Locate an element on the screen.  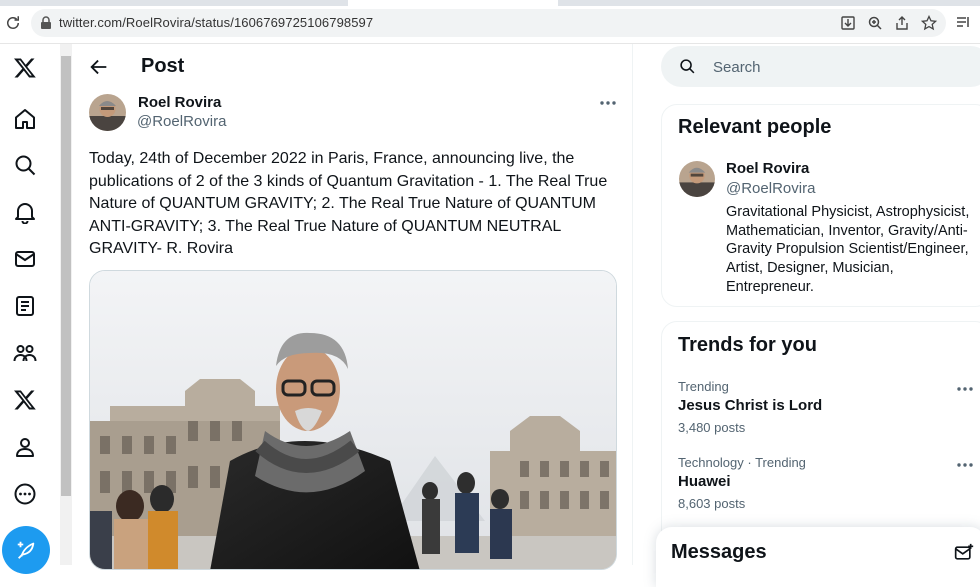
bookmark-star-icon is located at coordinates (929, 23).